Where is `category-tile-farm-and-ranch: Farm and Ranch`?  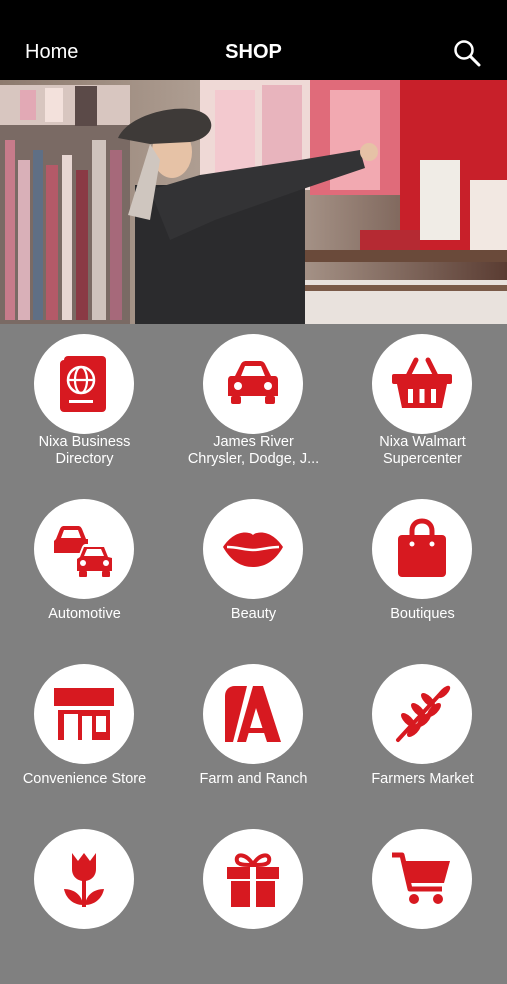 category-tile-farm-and-ranch: Farm and Ranch is located at coordinates (253, 736).